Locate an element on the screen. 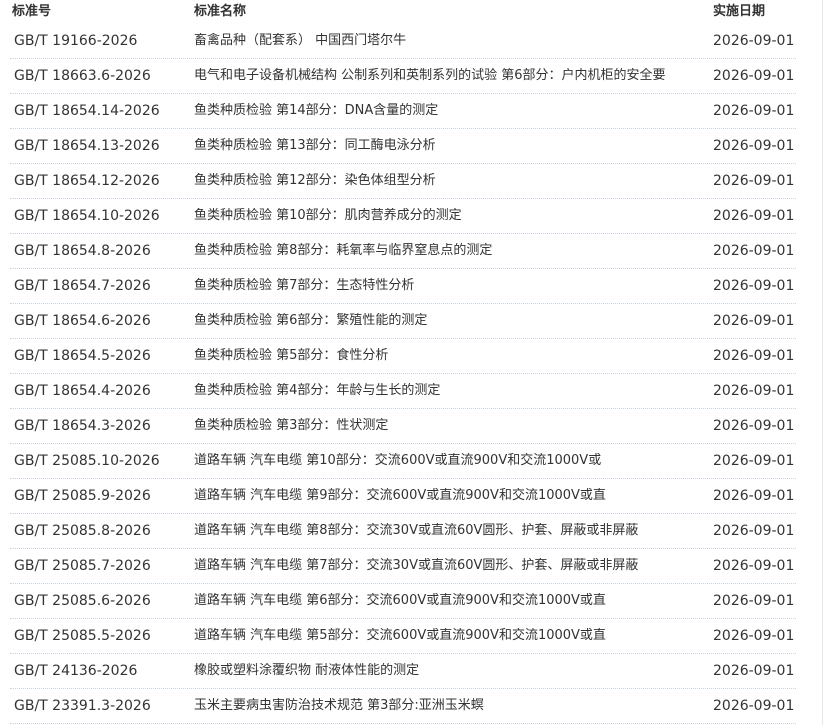 The image size is (827, 725). standard-name-link: 鱼类种质检验 第10部分：肌肉营养成分的测定 is located at coordinates (450, 216).